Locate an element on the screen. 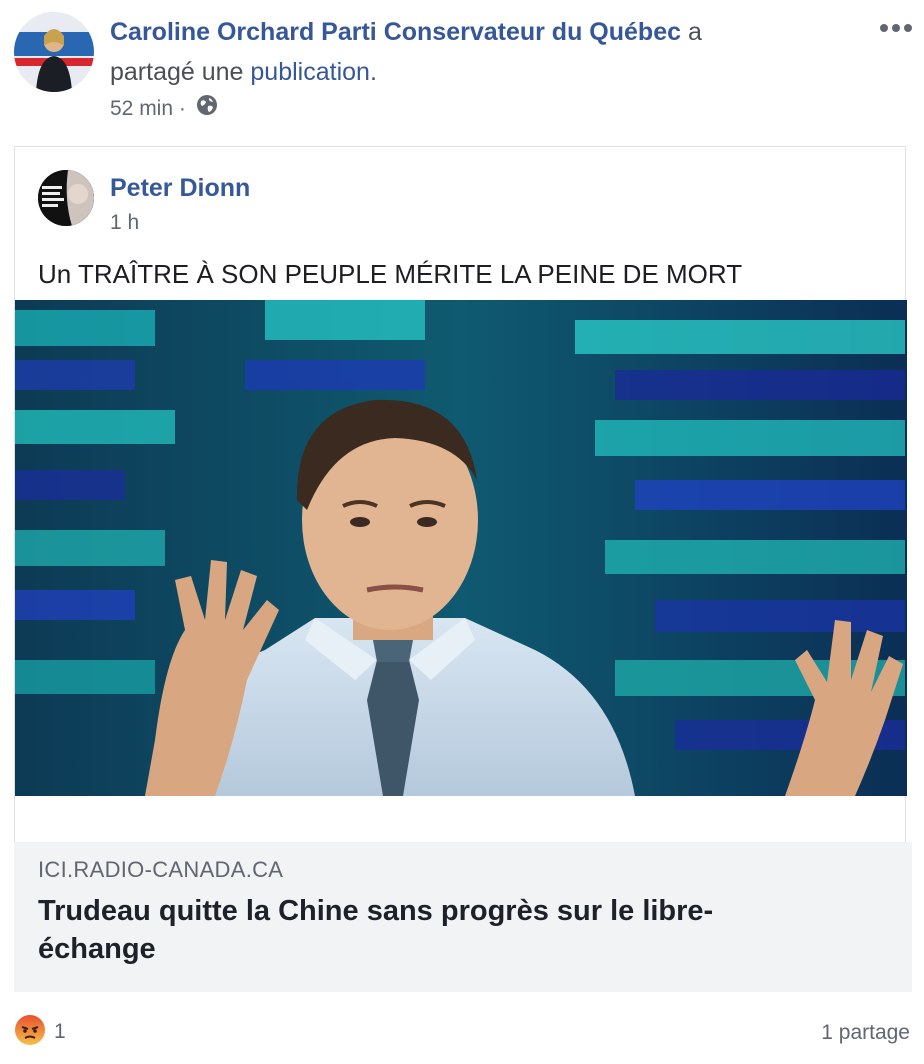 The width and height of the screenshot is (924, 1064). shared-author-avatar is located at coordinates (66, 198).